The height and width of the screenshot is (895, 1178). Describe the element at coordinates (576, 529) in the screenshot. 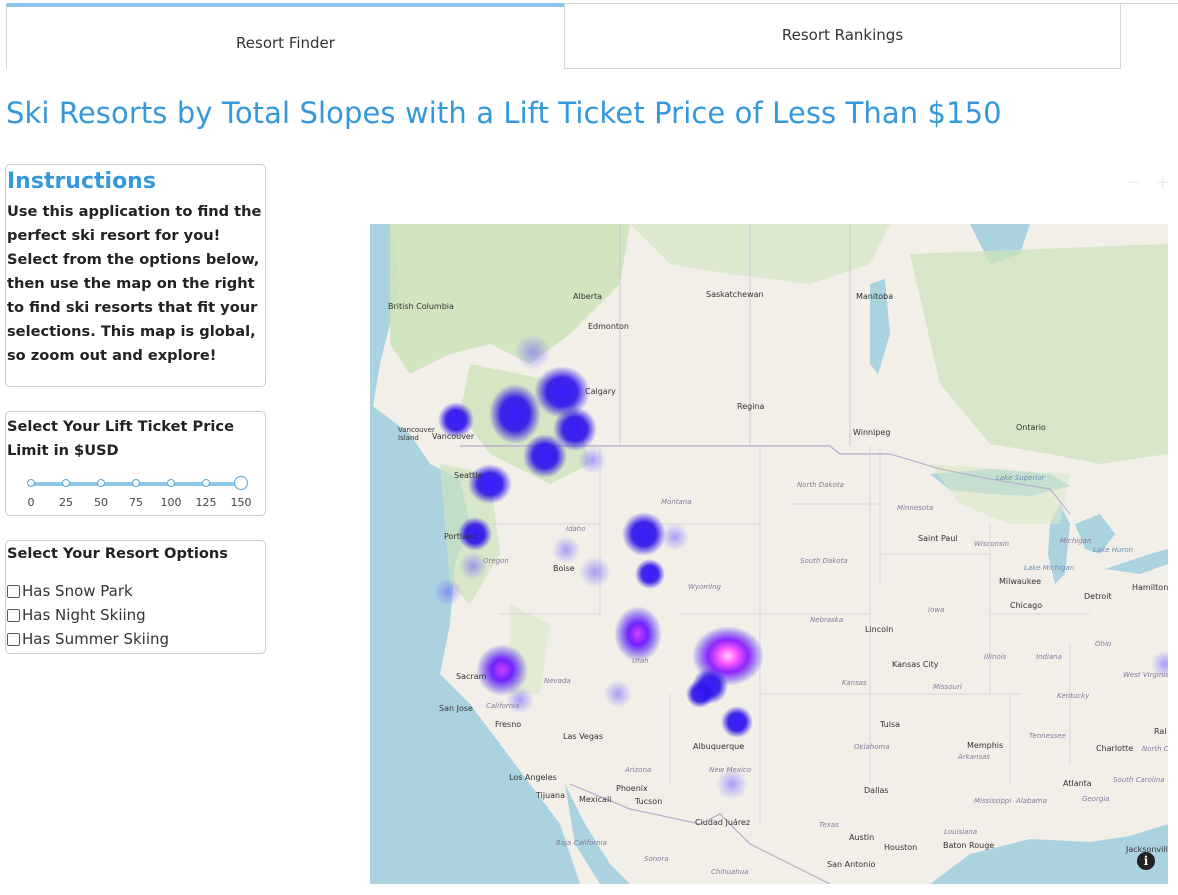

I see `map-label-idaho: Idaho` at that location.